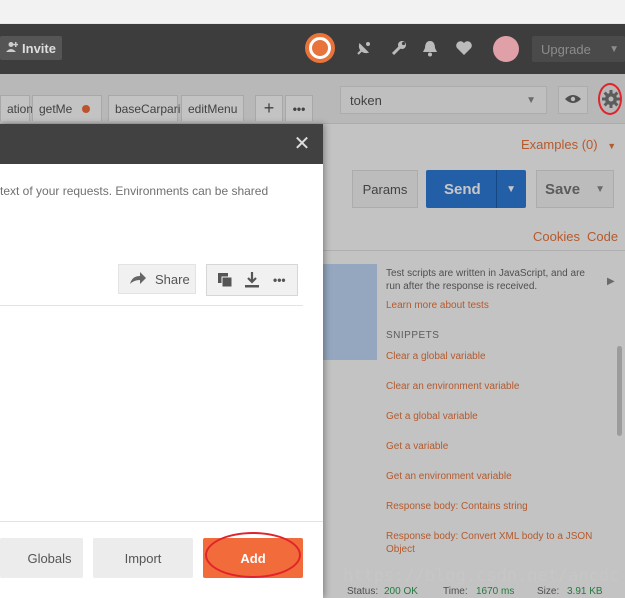  Describe the element at coordinates (302, 144) in the screenshot. I see `close-icon: ✕` at that location.